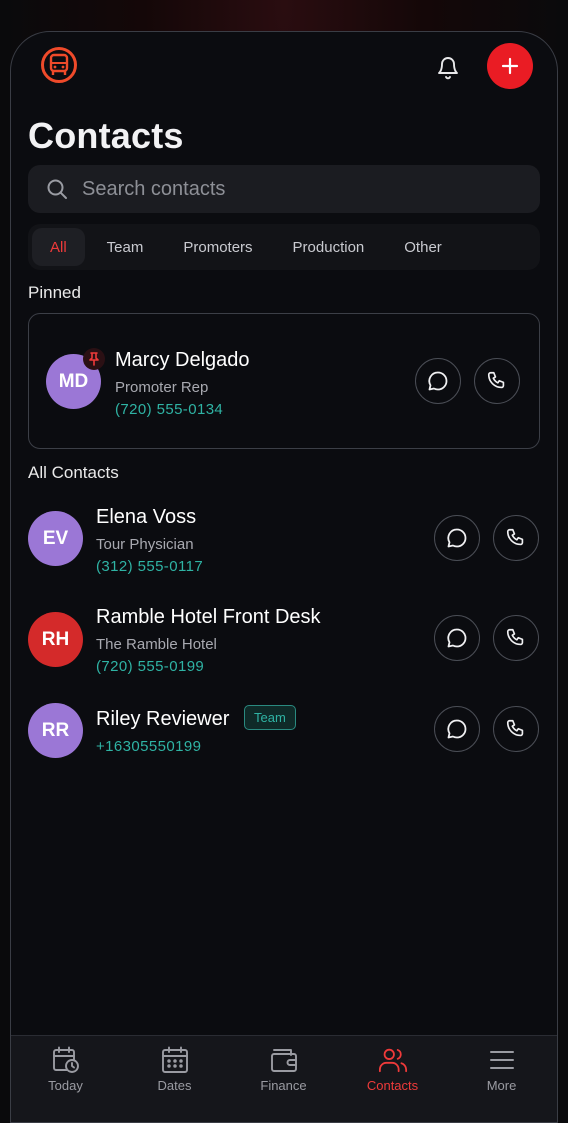 The width and height of the screenshot is (568, 1123). Describe the element at coordinates (393, 1060) in the screenshot. I see `users-icon` at that location.